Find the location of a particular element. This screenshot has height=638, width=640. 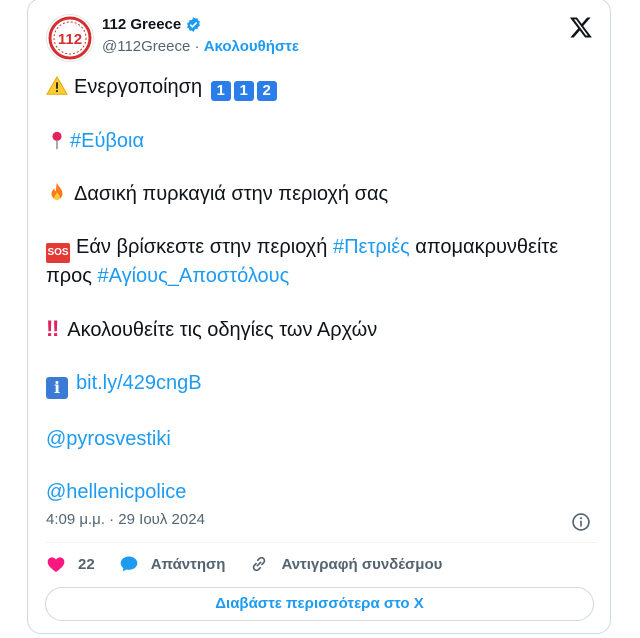

evacuation-text-a: Εάν βρίσκεστε στην περιοχή is located at coordinates (204, 247).